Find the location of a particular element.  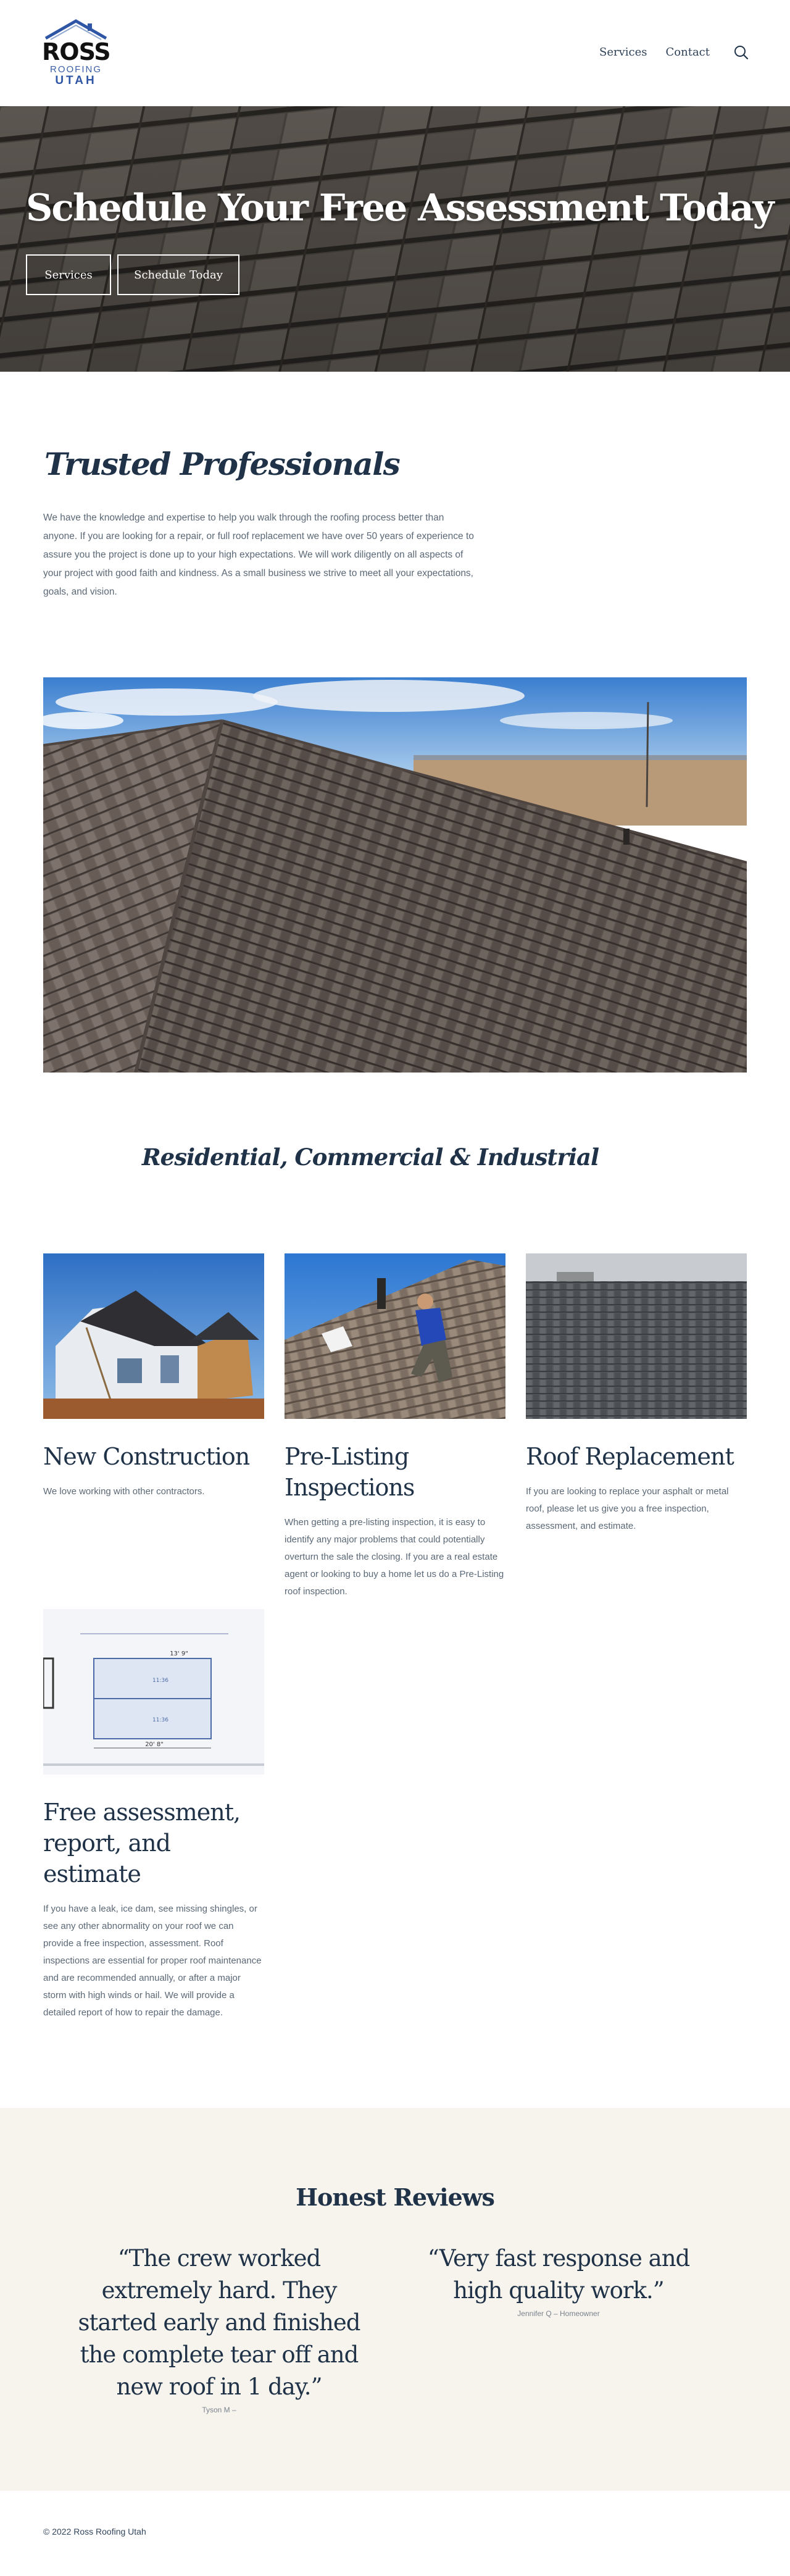

logo-ross: ROSS is located at coordinates (76, 51).